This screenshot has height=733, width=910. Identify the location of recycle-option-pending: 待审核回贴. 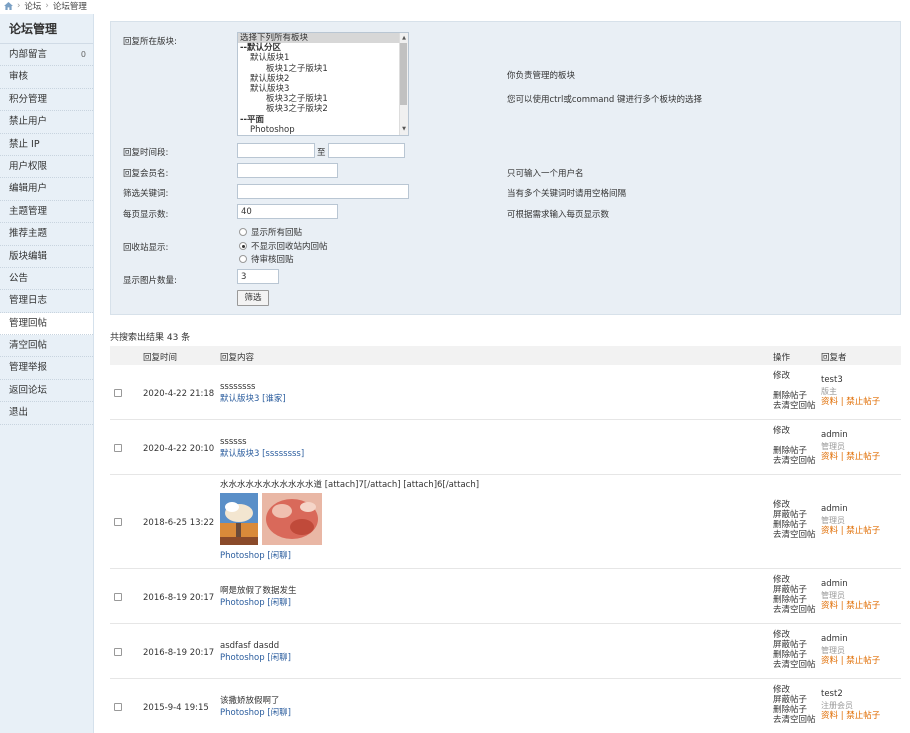
(266, 259).